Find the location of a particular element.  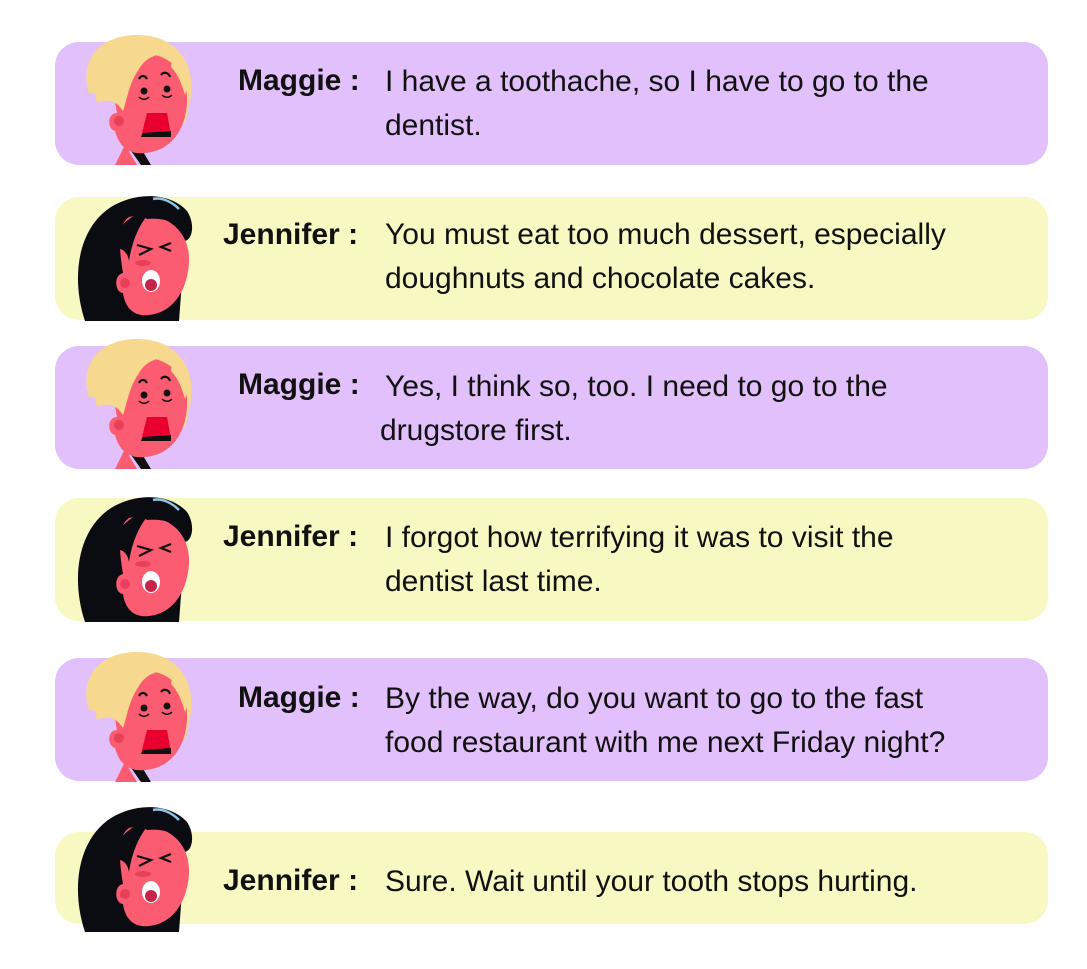

dialogue-line: dentist last time. is located at coordinates (493, 581).